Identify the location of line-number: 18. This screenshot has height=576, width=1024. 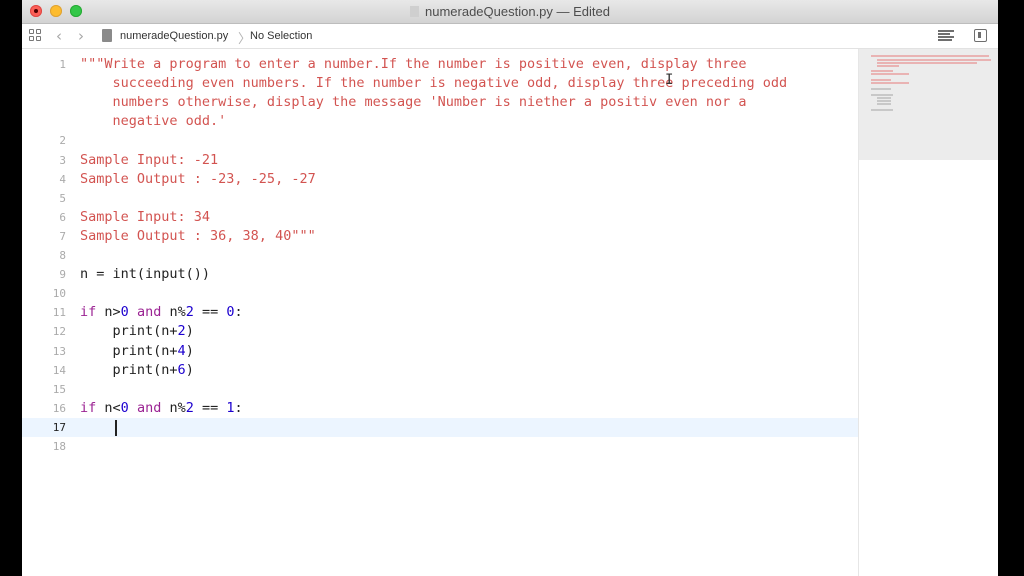
(59, 446).